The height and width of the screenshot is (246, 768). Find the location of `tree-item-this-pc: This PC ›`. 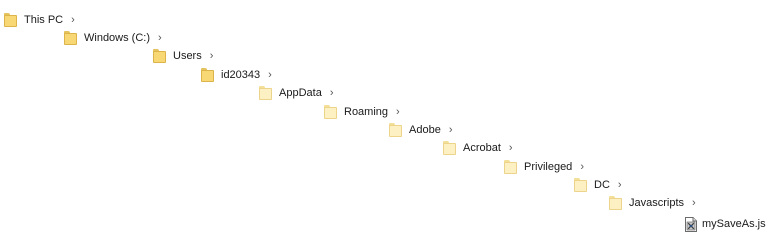

tree-item-this-pc: This PC › is located at coordinates (39, 20).